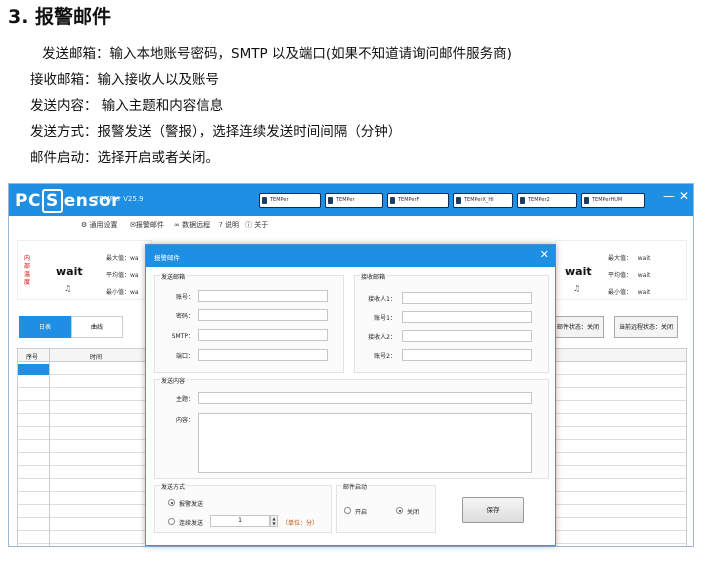  I want to click on alarm-send-label: 报警发送, so click(191, 504).